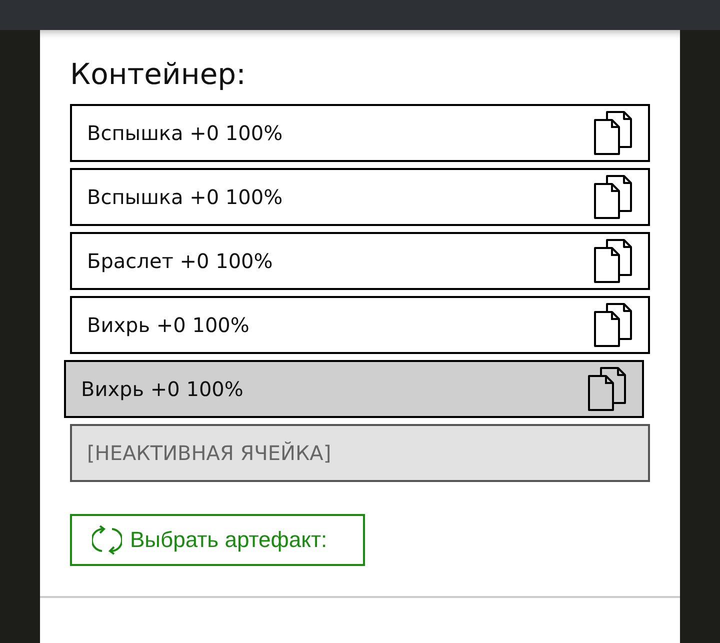 Image resolution: width=720 pixels, height=643 pixels. I want to click on choose-artifact-button: Выбрать артефакт:, so click(217, 540).